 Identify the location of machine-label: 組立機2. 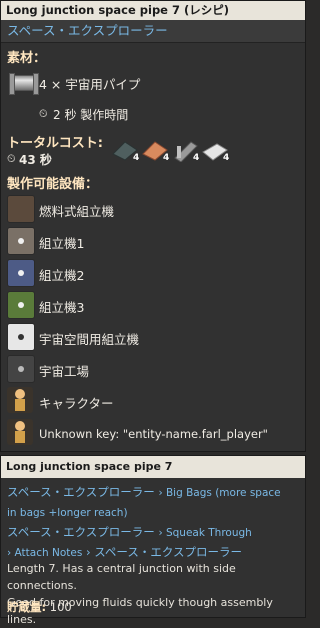
(62, 275).